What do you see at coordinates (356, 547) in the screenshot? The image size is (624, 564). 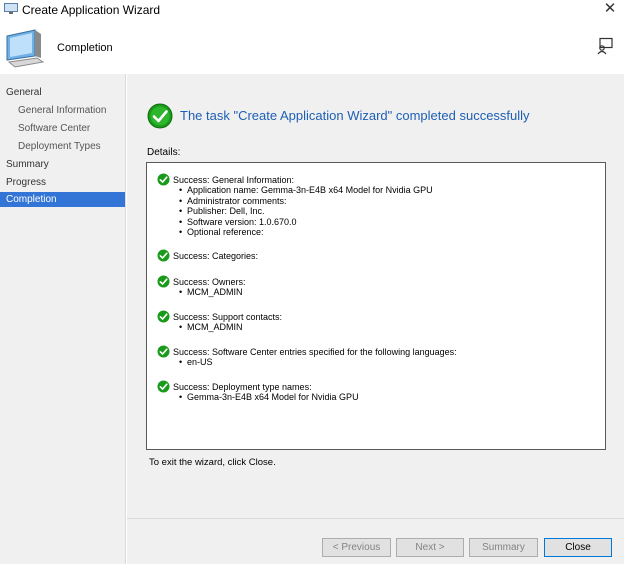 I see `previous-button: < Previous` at bounding box center [356, 547].